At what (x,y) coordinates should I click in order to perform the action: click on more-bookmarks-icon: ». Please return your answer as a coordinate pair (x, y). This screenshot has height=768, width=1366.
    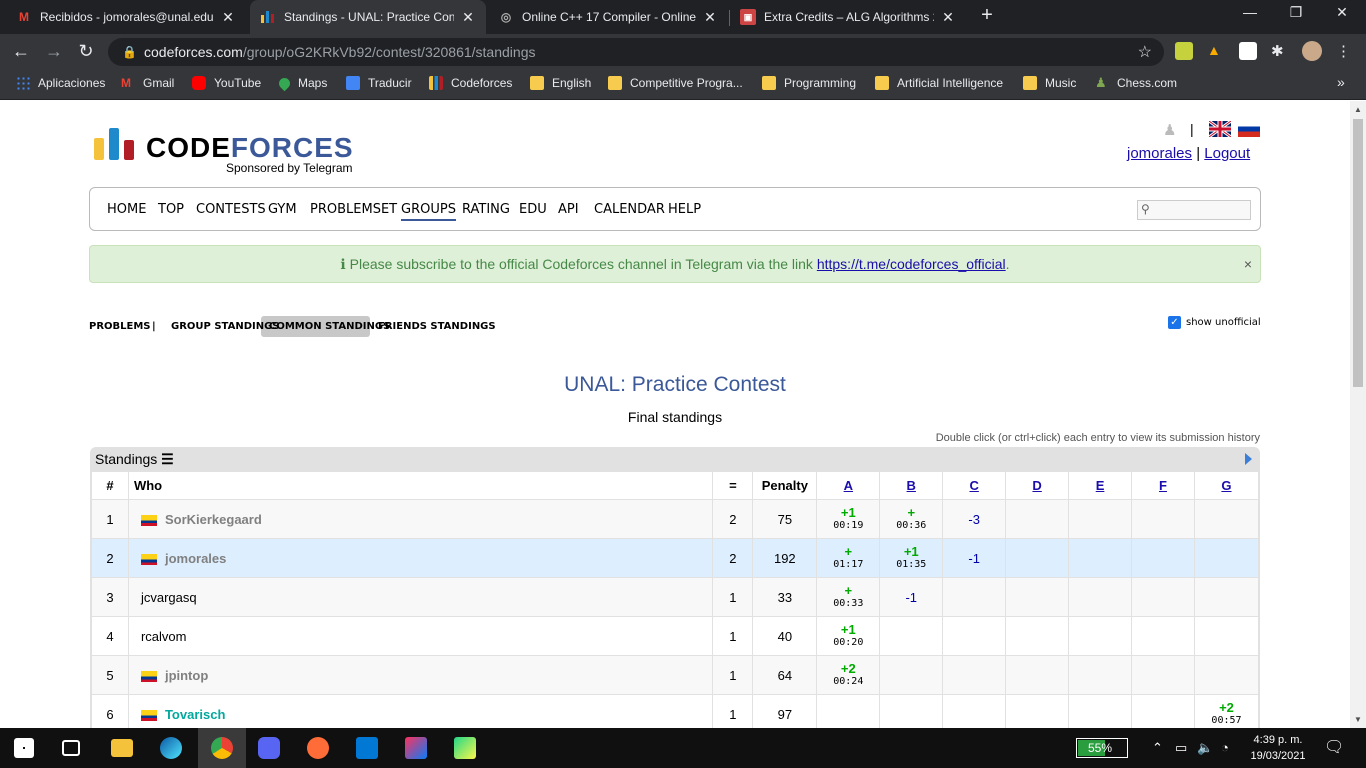
    Looking at the image, I should click on (1341, 82).